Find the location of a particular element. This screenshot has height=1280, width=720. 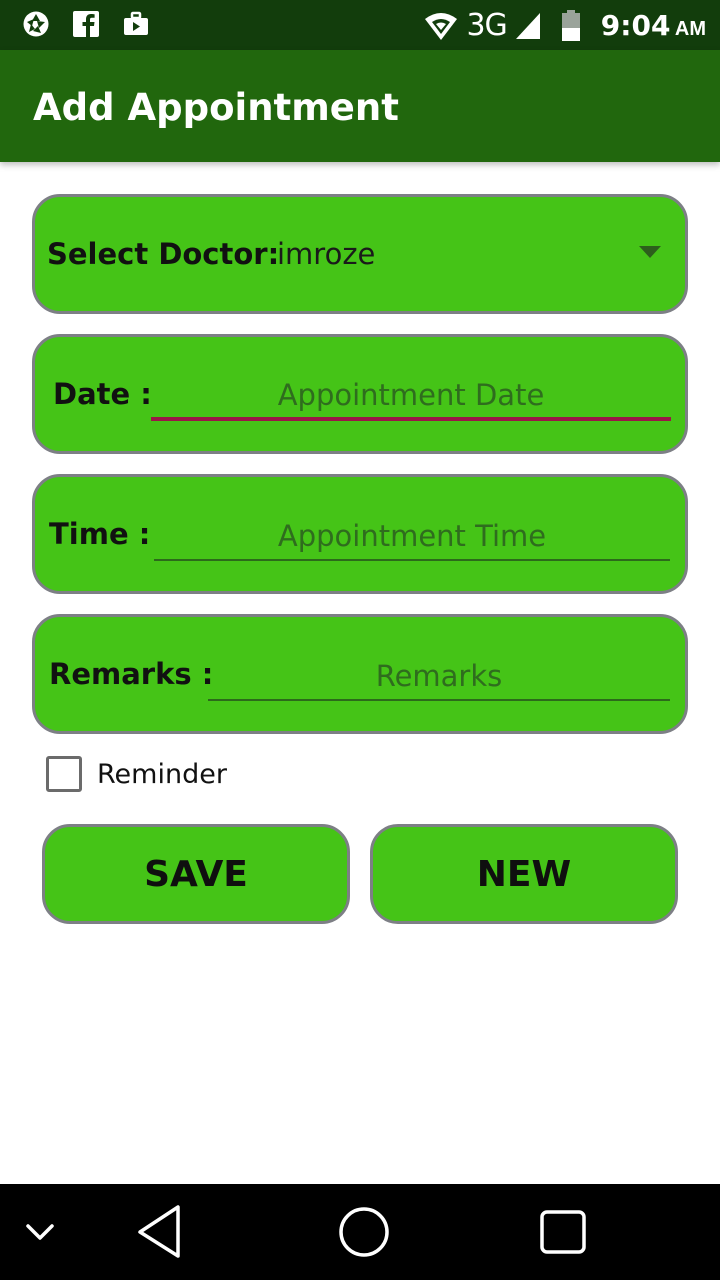

wifi-icon is located at coordinates (441, 26).